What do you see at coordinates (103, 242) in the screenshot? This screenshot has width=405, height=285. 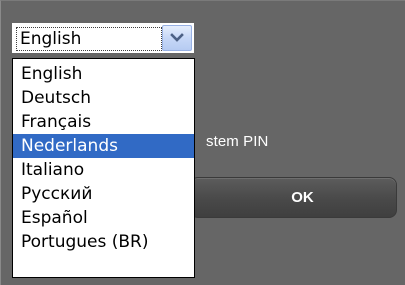 I see `language-option-portugues-br: Portugues (BR)` at bounding box center [103, 242].